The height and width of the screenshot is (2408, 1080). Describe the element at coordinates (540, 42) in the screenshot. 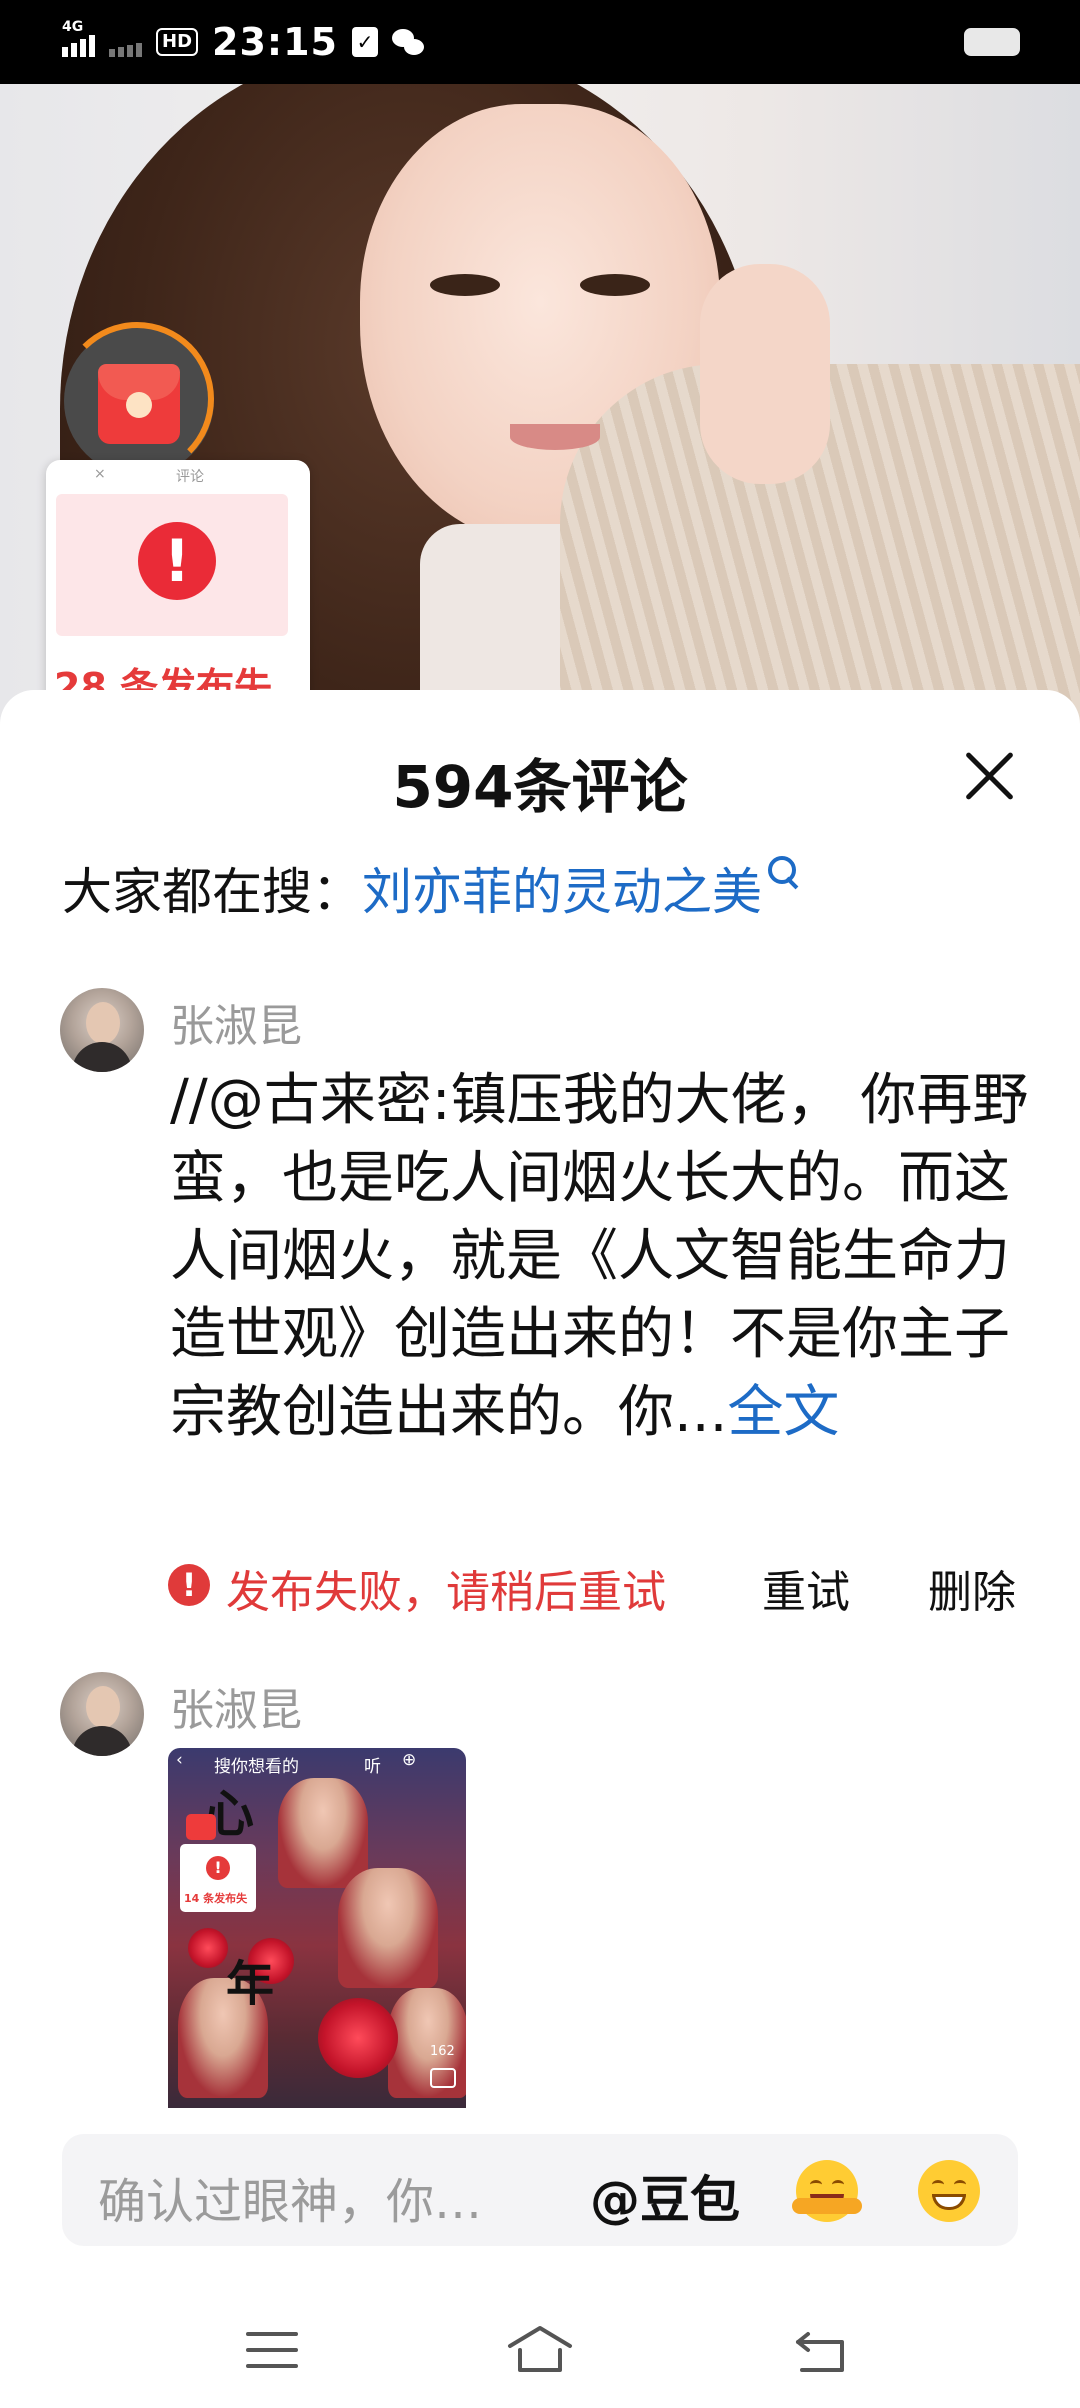

I see `status-bar: 4G HD 23:15 ✓` at that location.